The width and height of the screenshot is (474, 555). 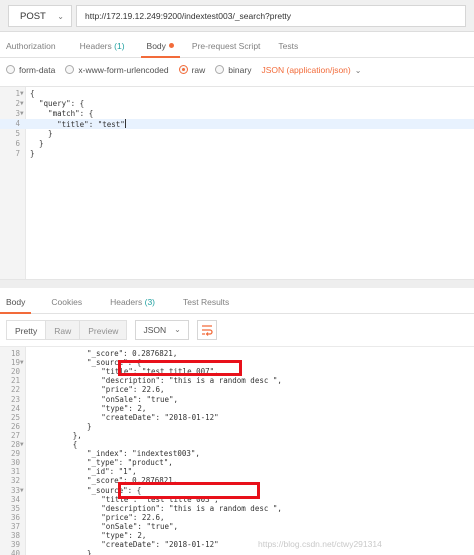 I want to click on method-select: POST ⌄, so click(x=40, y=16).